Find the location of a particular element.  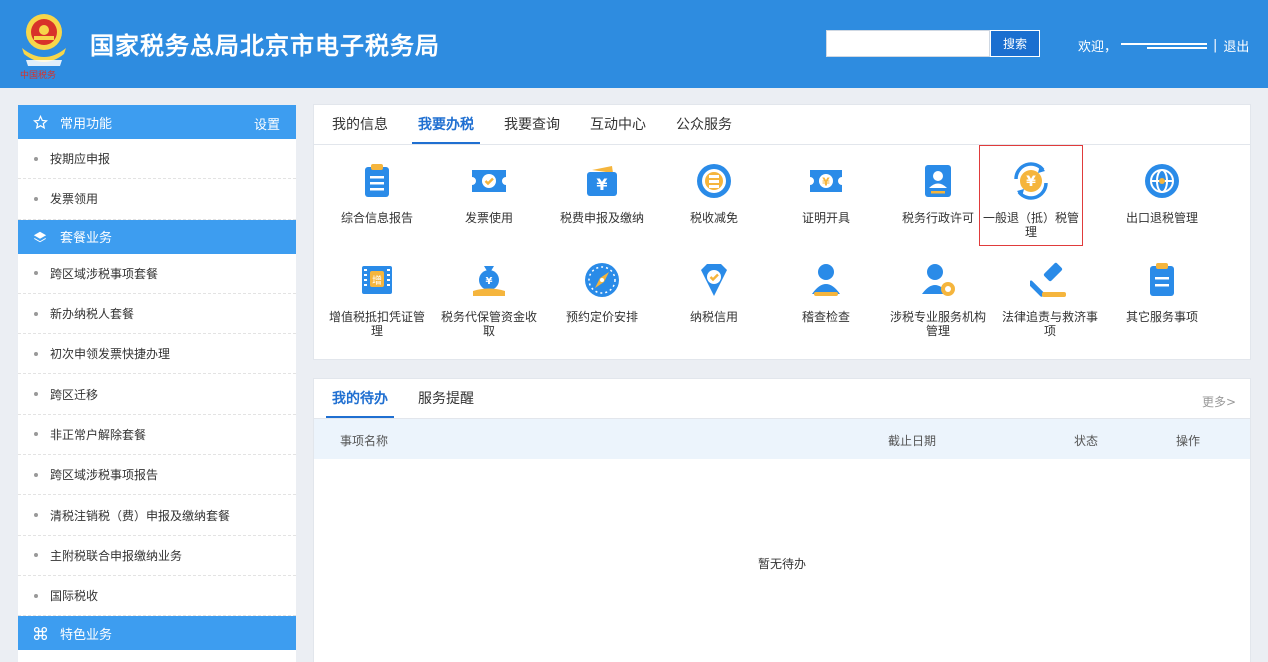

sidebar-item-label: 初次申领发票快捷办理 is located at coordinates (110, 354).